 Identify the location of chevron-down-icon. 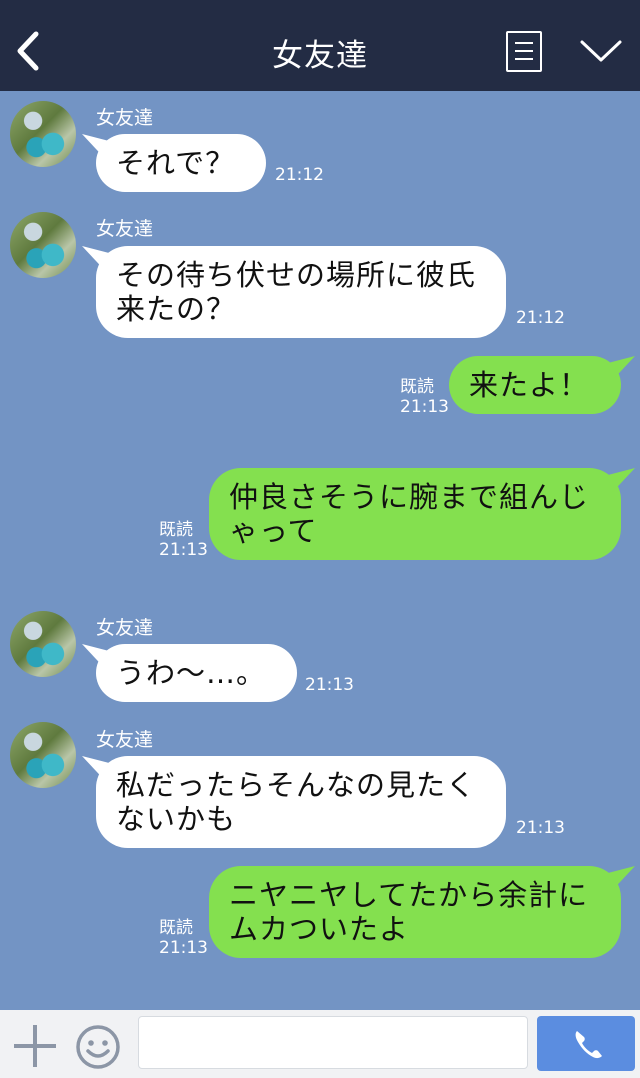
(601, 51).